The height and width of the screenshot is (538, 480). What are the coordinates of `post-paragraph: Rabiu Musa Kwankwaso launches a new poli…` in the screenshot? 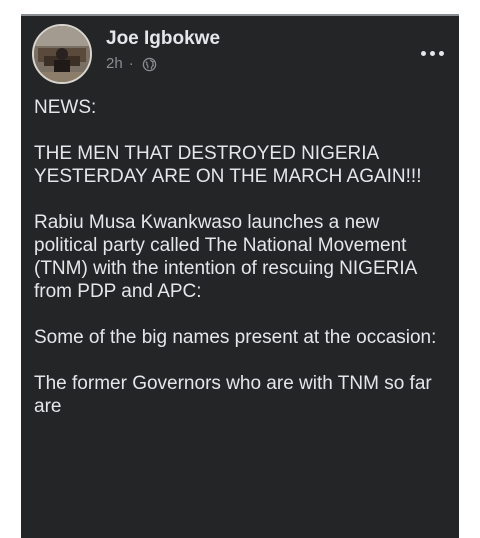 It's located at (225, 257).